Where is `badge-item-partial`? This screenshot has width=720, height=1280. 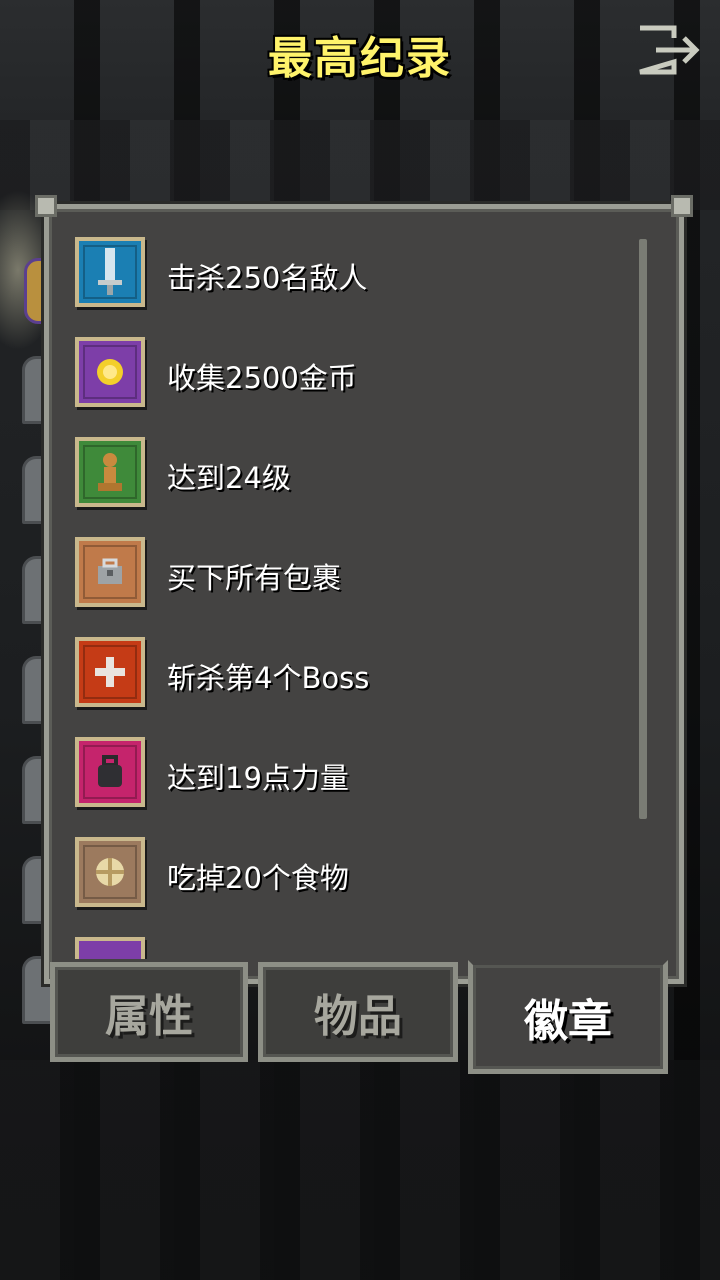 badge-item-partial is located at coordinates (352, 948).